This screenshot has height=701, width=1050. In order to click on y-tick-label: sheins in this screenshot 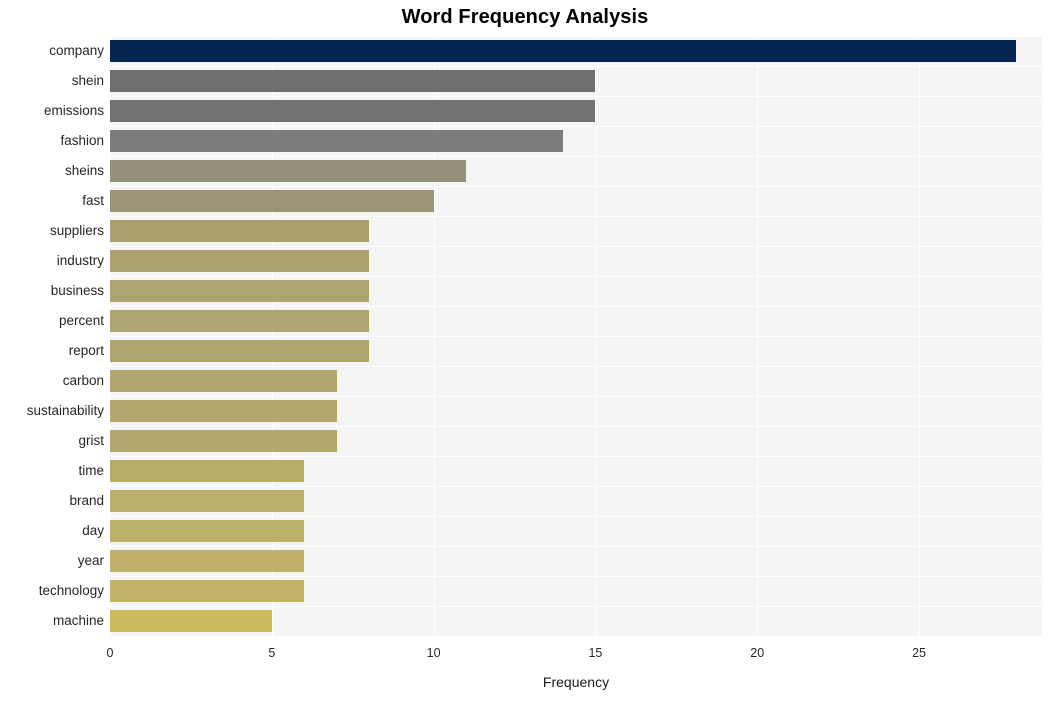, I will do `click(84, 170)`.